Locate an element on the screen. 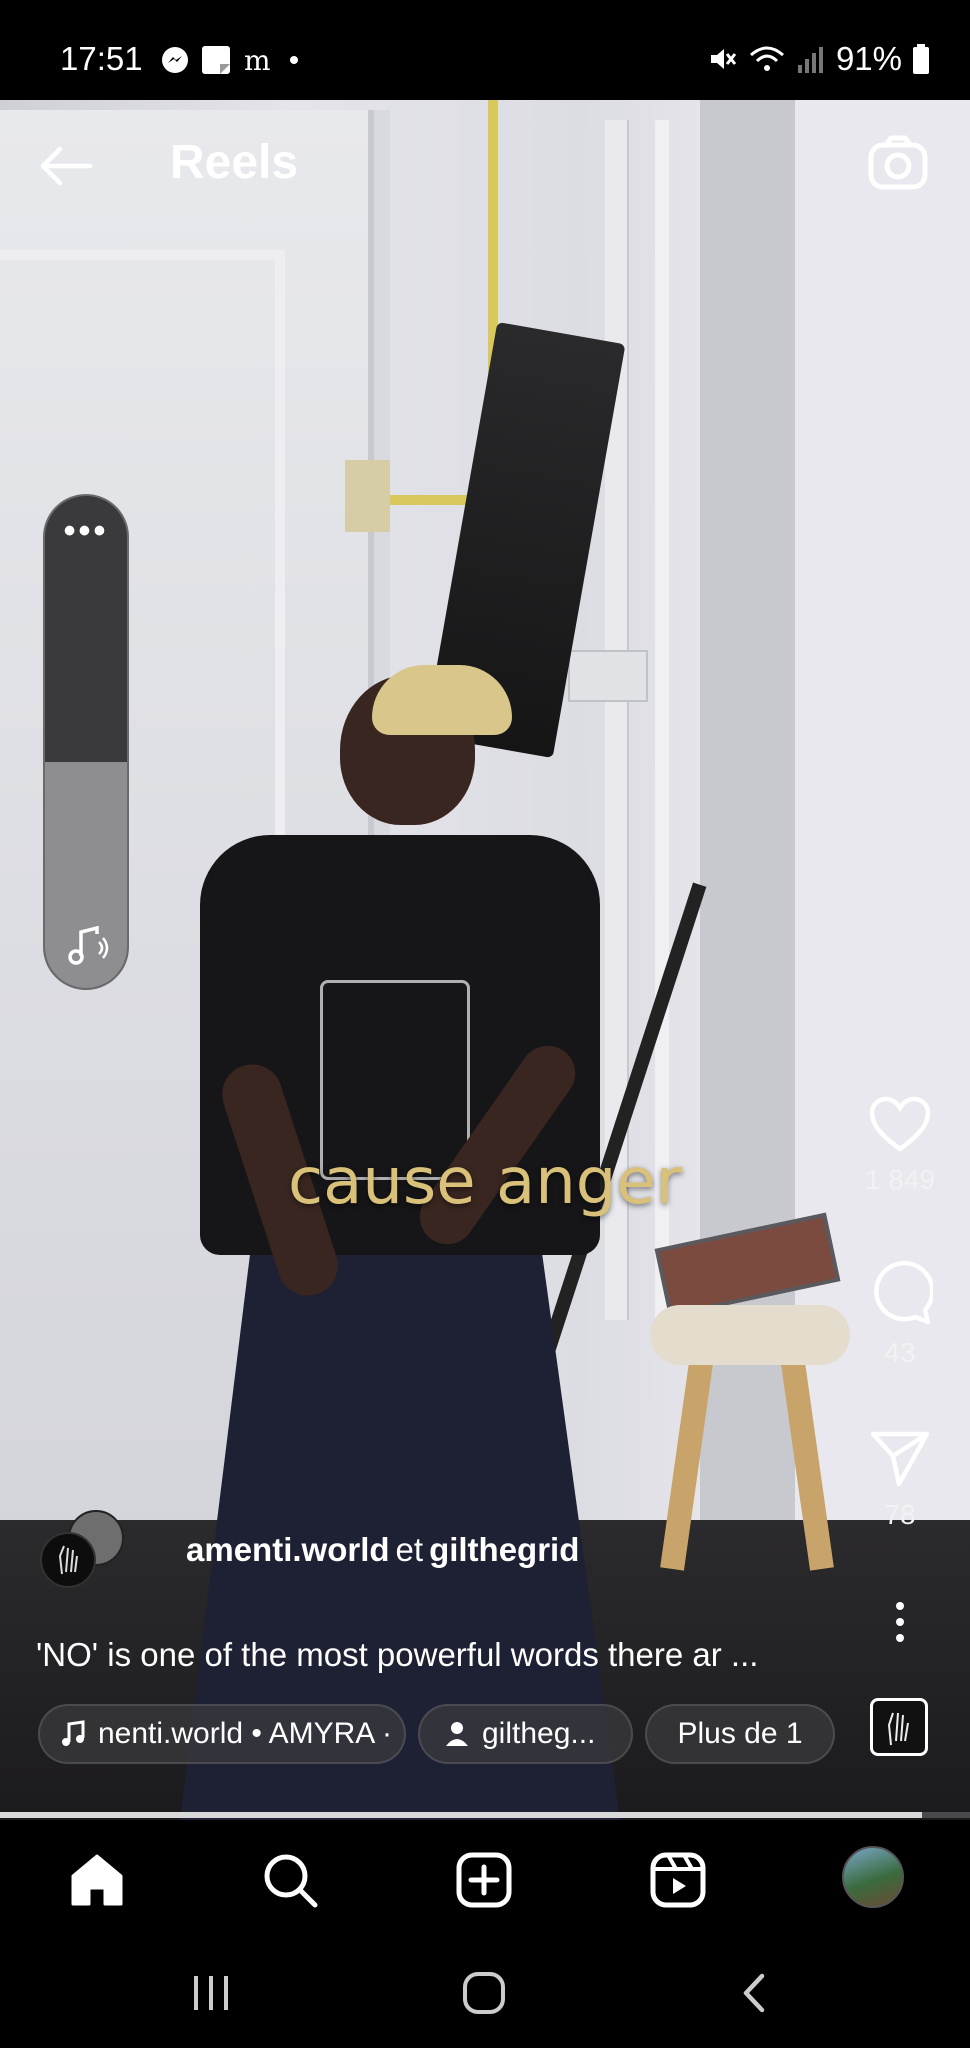  video-progress-bar is located at coordinates (485, 1815).